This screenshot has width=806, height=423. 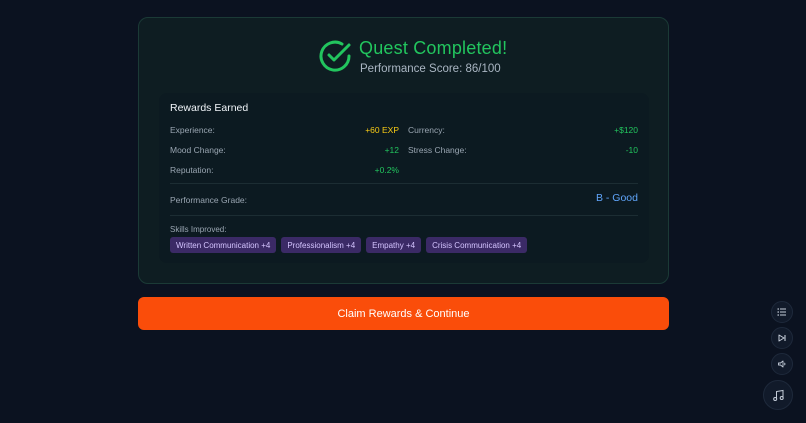 What do you see at coordinates (616, 198) in the screenshot?
I see `grade-value: B - Good` at bounding box center [616, 198].